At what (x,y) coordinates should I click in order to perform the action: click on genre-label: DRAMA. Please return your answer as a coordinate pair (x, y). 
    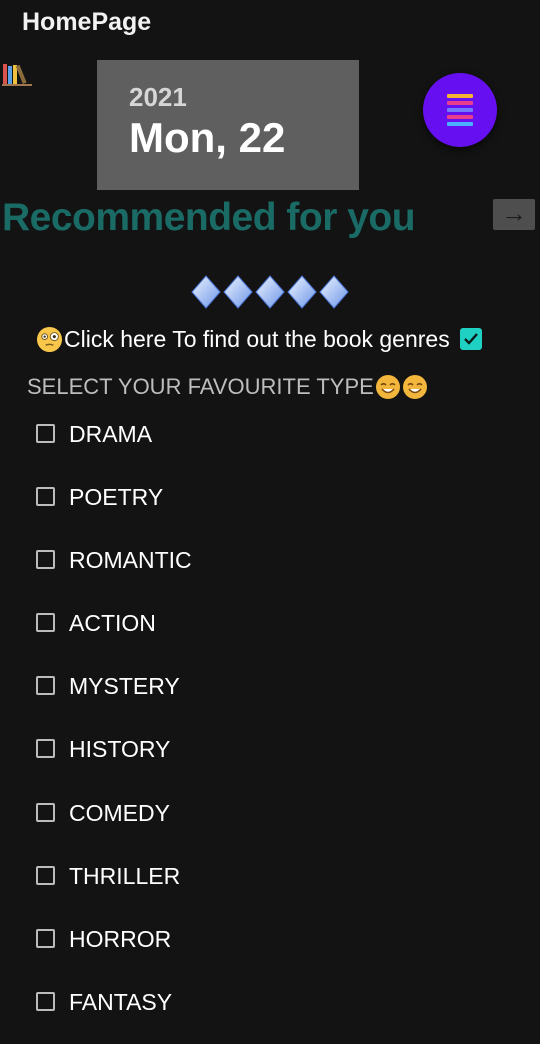
    Looking at the image, I should click on (111, 434).